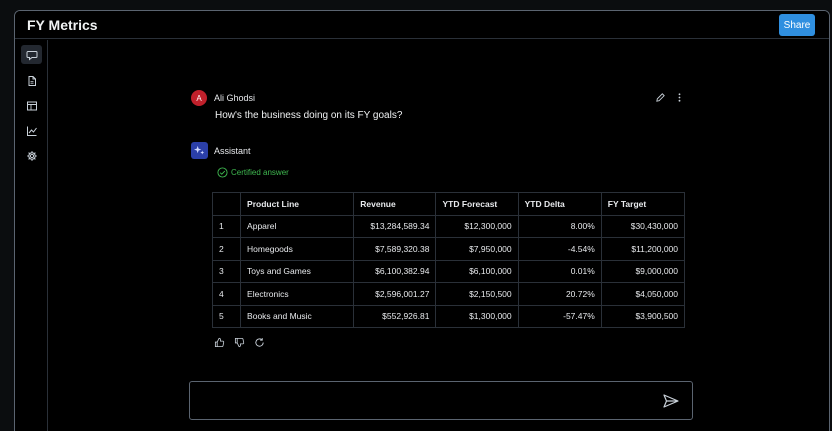 Image resolution: width=832 pixels, height=431 pixels. Describe the element at coordinates (559, 271) in the screenshot. I see `table-cell: 0.01%` at that location.